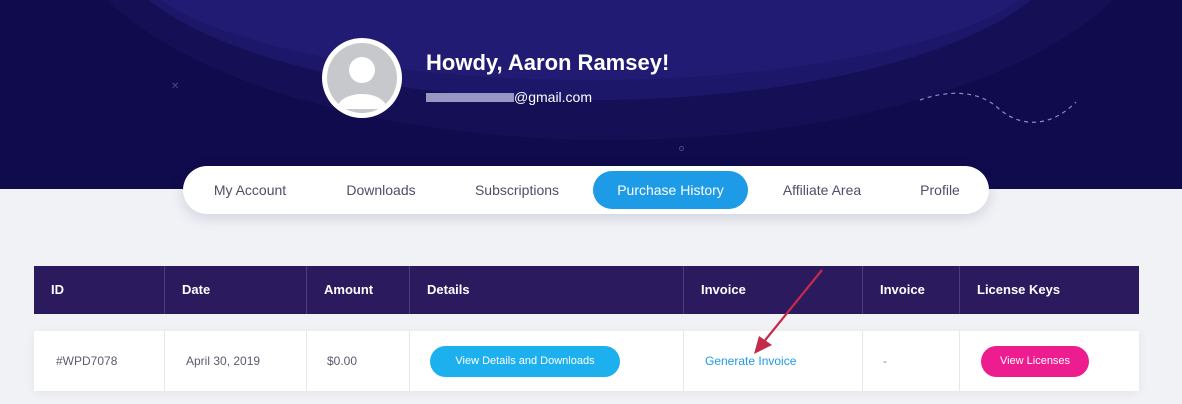  I want to click on view-licenses-button: View Licenses, so click(1035, 361).